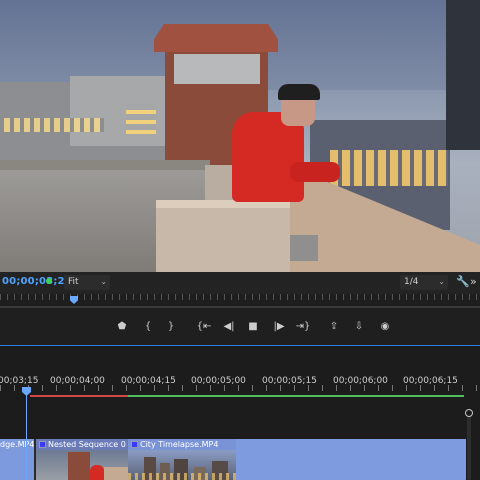  I want to click on stop-button: ■, so click(253, 327).